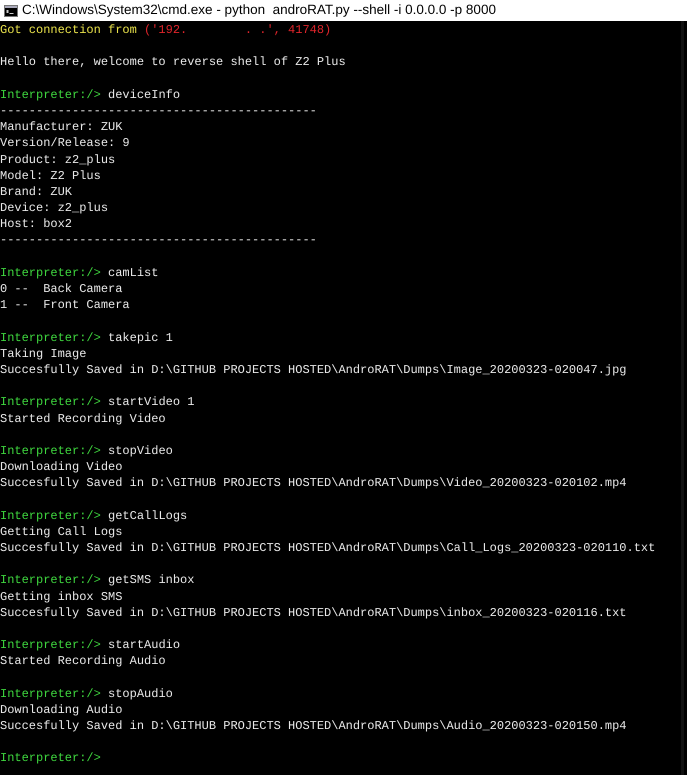  What do you see at coordinates (54, 208) in the screenshot?
I see `output-line: Device: z2_plus` at bounding box center [54, 208].